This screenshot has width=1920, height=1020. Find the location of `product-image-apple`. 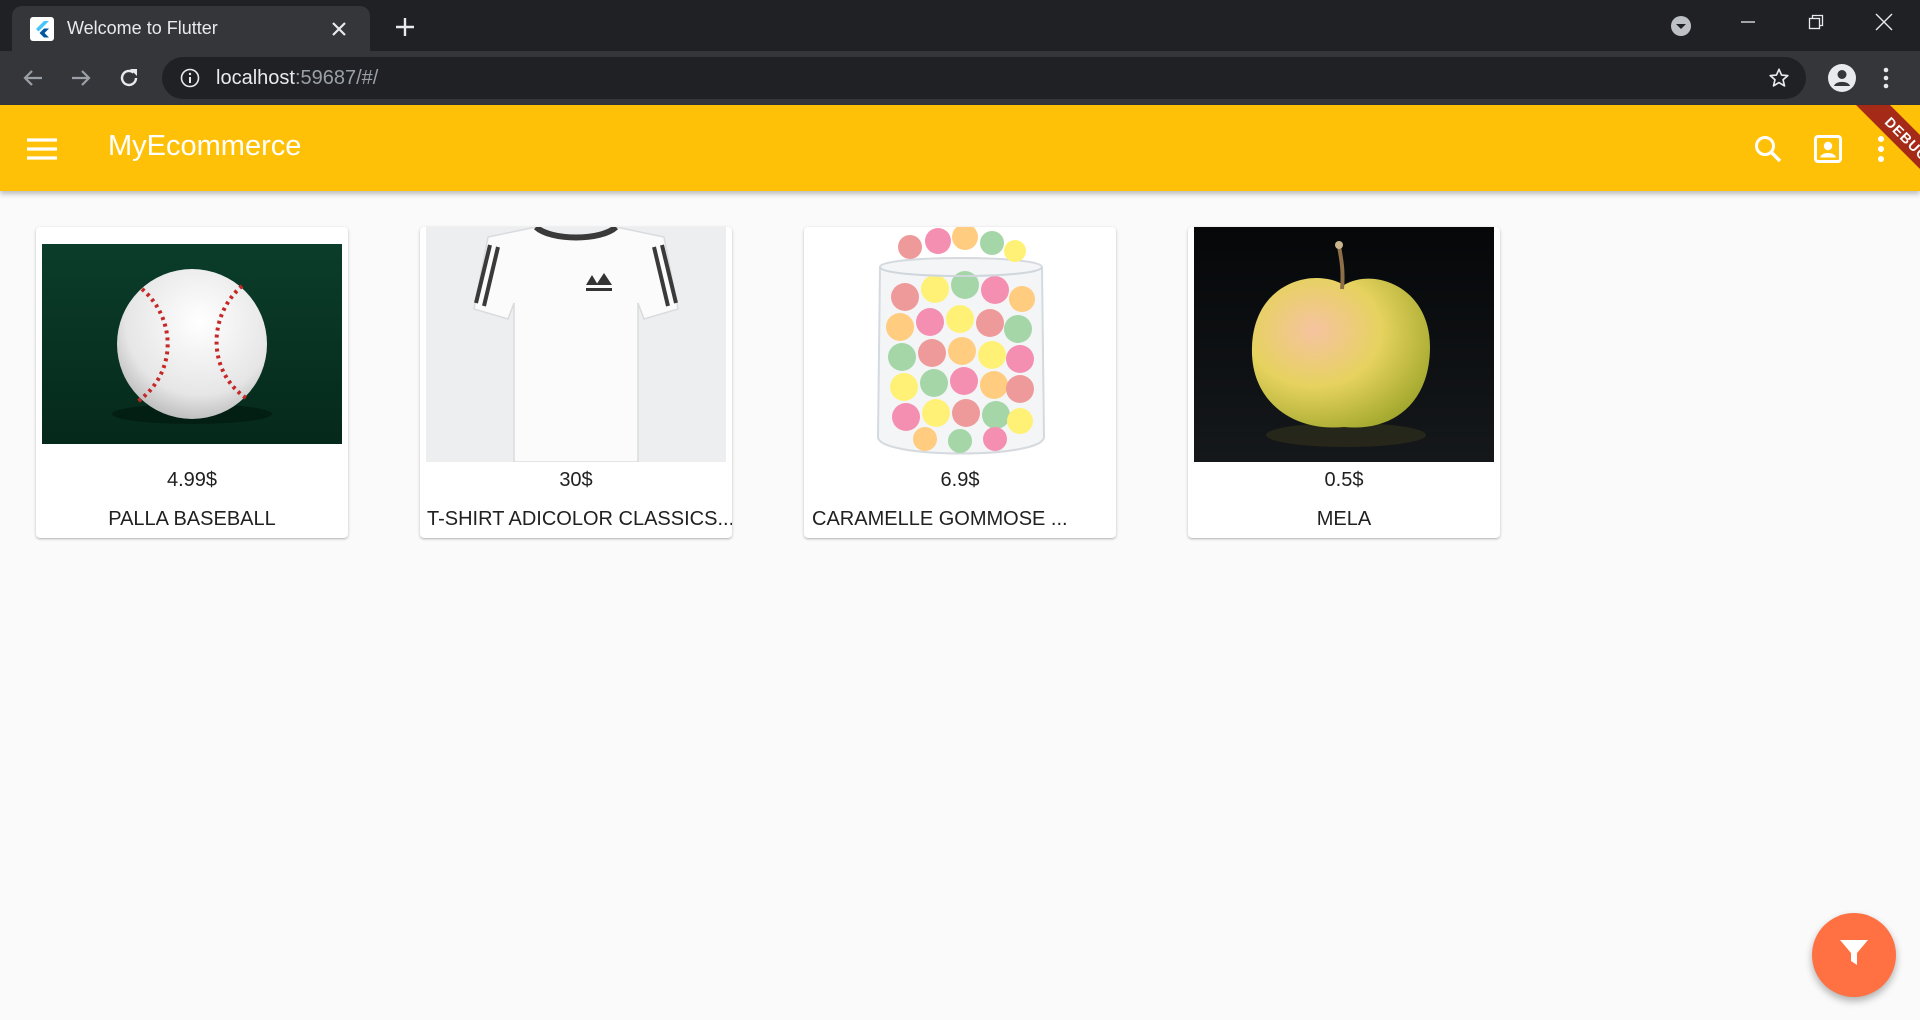

product-image-apple is located at coordinates (1344, 344).